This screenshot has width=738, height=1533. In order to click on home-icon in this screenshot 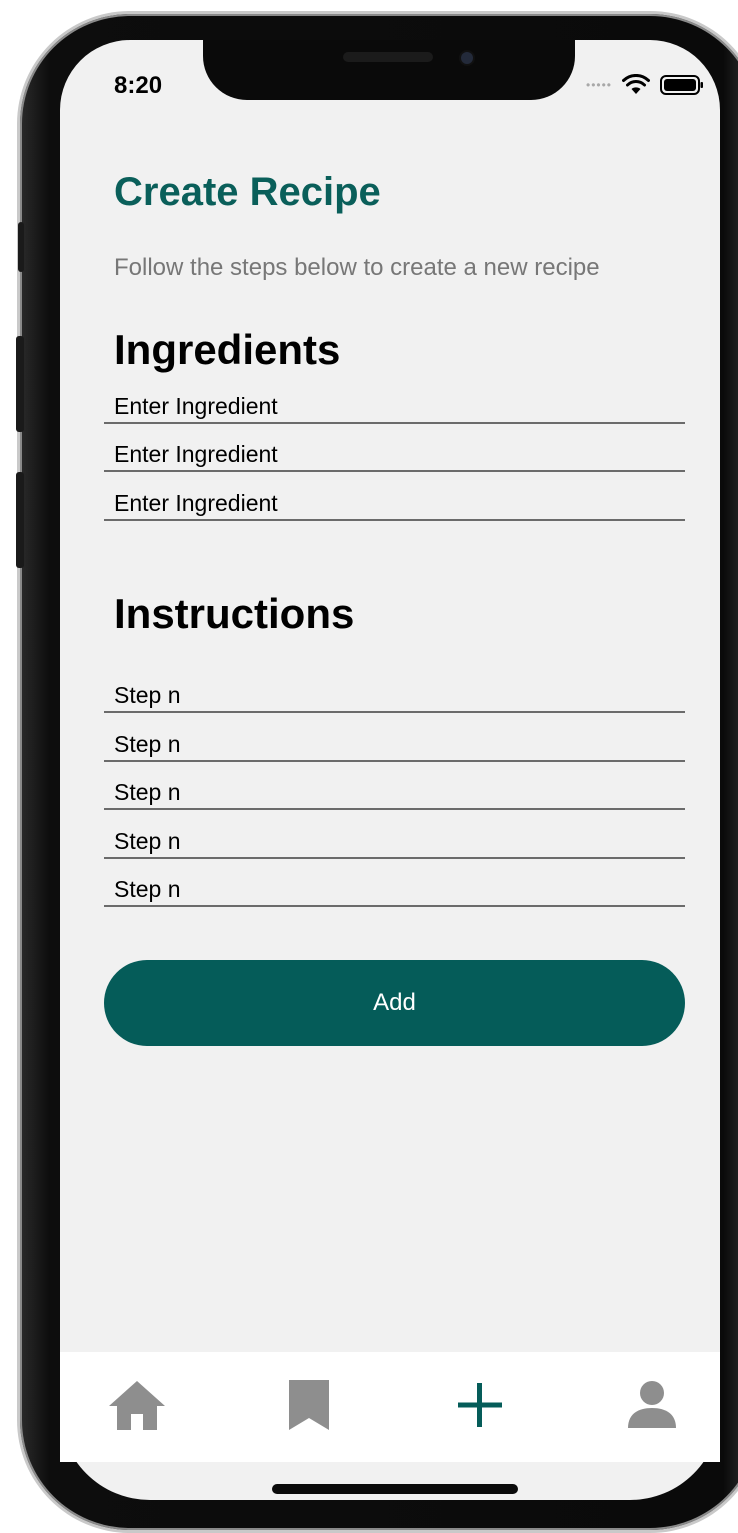, I will do `click(137, 1405)`.